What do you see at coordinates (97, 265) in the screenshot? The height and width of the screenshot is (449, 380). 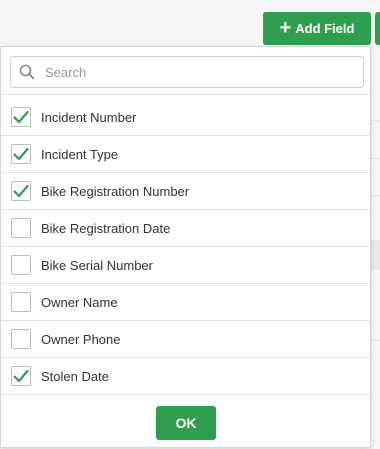 I see `field-item-label: Bike Serial Number` at bounding box center [97, 265].